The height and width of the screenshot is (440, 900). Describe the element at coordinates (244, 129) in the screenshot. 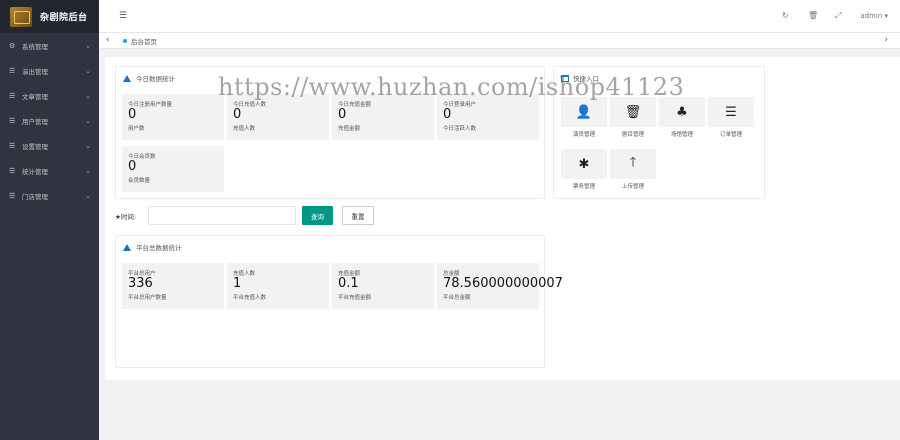

I see `stat-sub: 充值人数` at that location.